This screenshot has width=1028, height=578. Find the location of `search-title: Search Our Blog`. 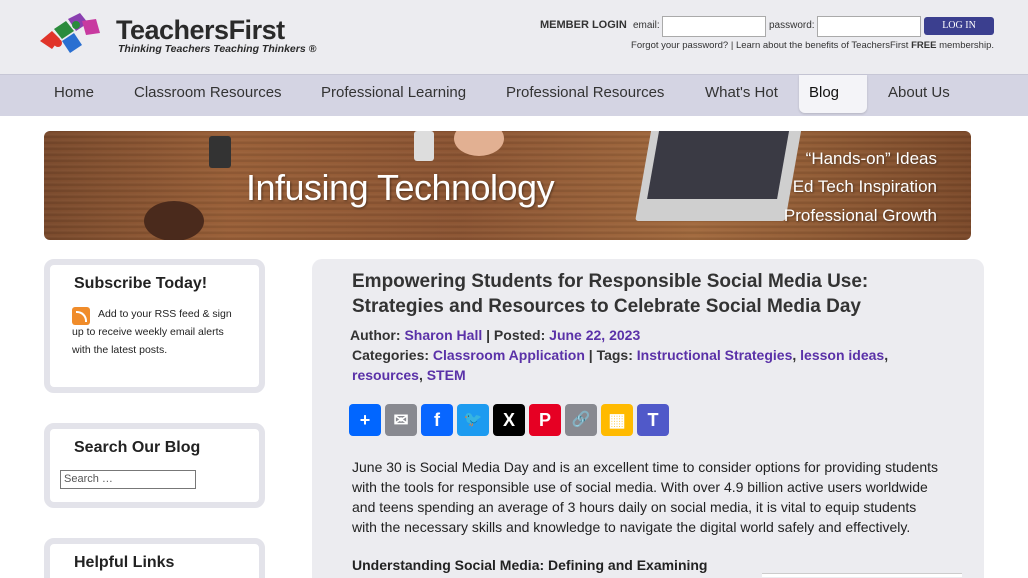

search-title: Search Our Blog is located at coordinates (137, 447).